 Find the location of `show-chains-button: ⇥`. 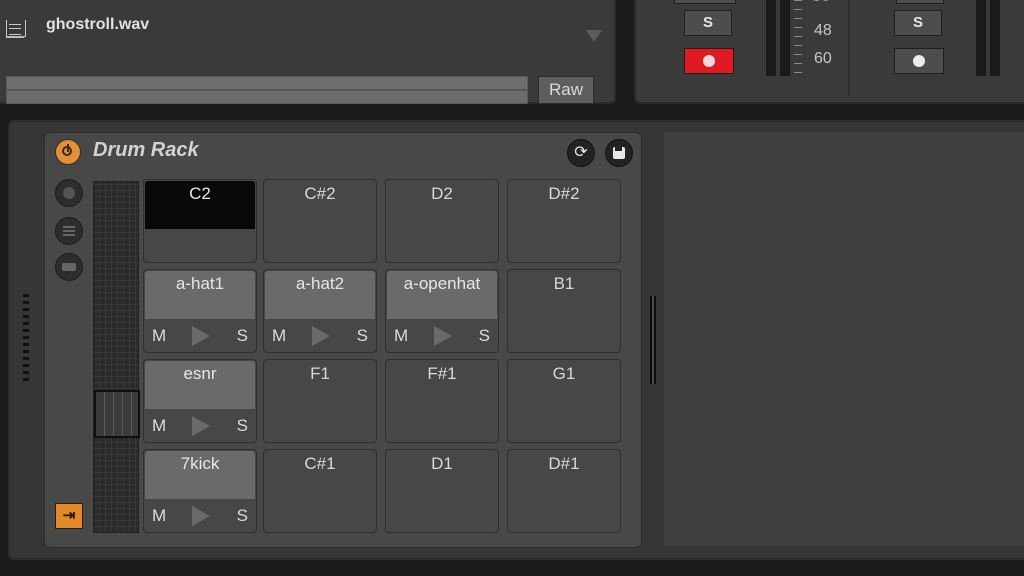

show-chains-button: ⇥ is located at coordinates (69, 516).